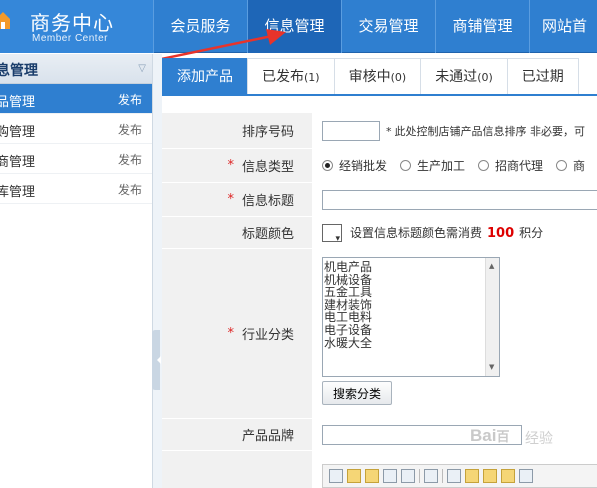  What do you see at coordinates (490, 475) in the screenshot?
I see `paste-plain-icon` at bounding box center [490, 475].